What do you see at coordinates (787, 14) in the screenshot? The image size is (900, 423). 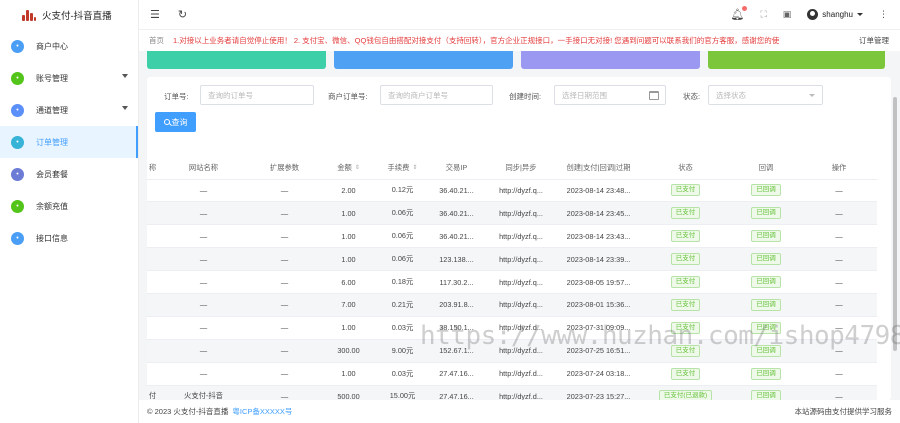 I see `lock-icon: ▣` at bounding box center [787, 14].